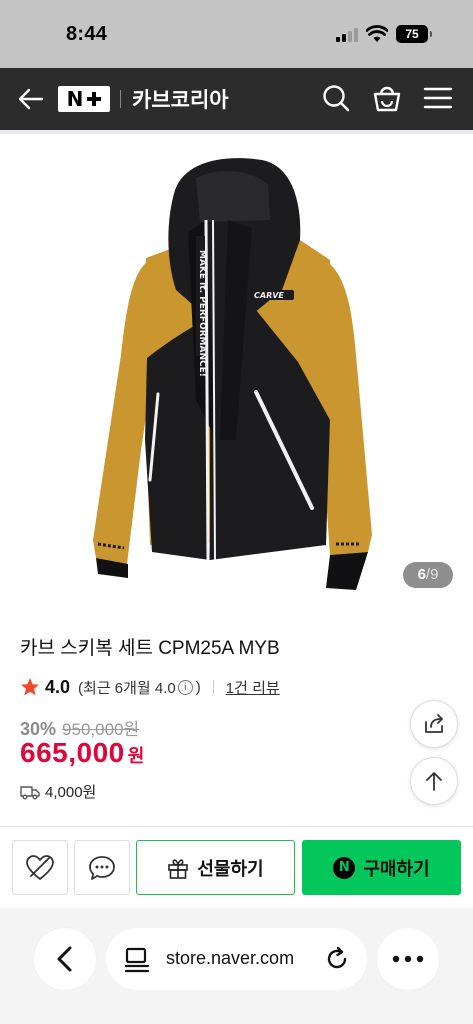  I want to click on battery-icon: 75, so click(414, 34).